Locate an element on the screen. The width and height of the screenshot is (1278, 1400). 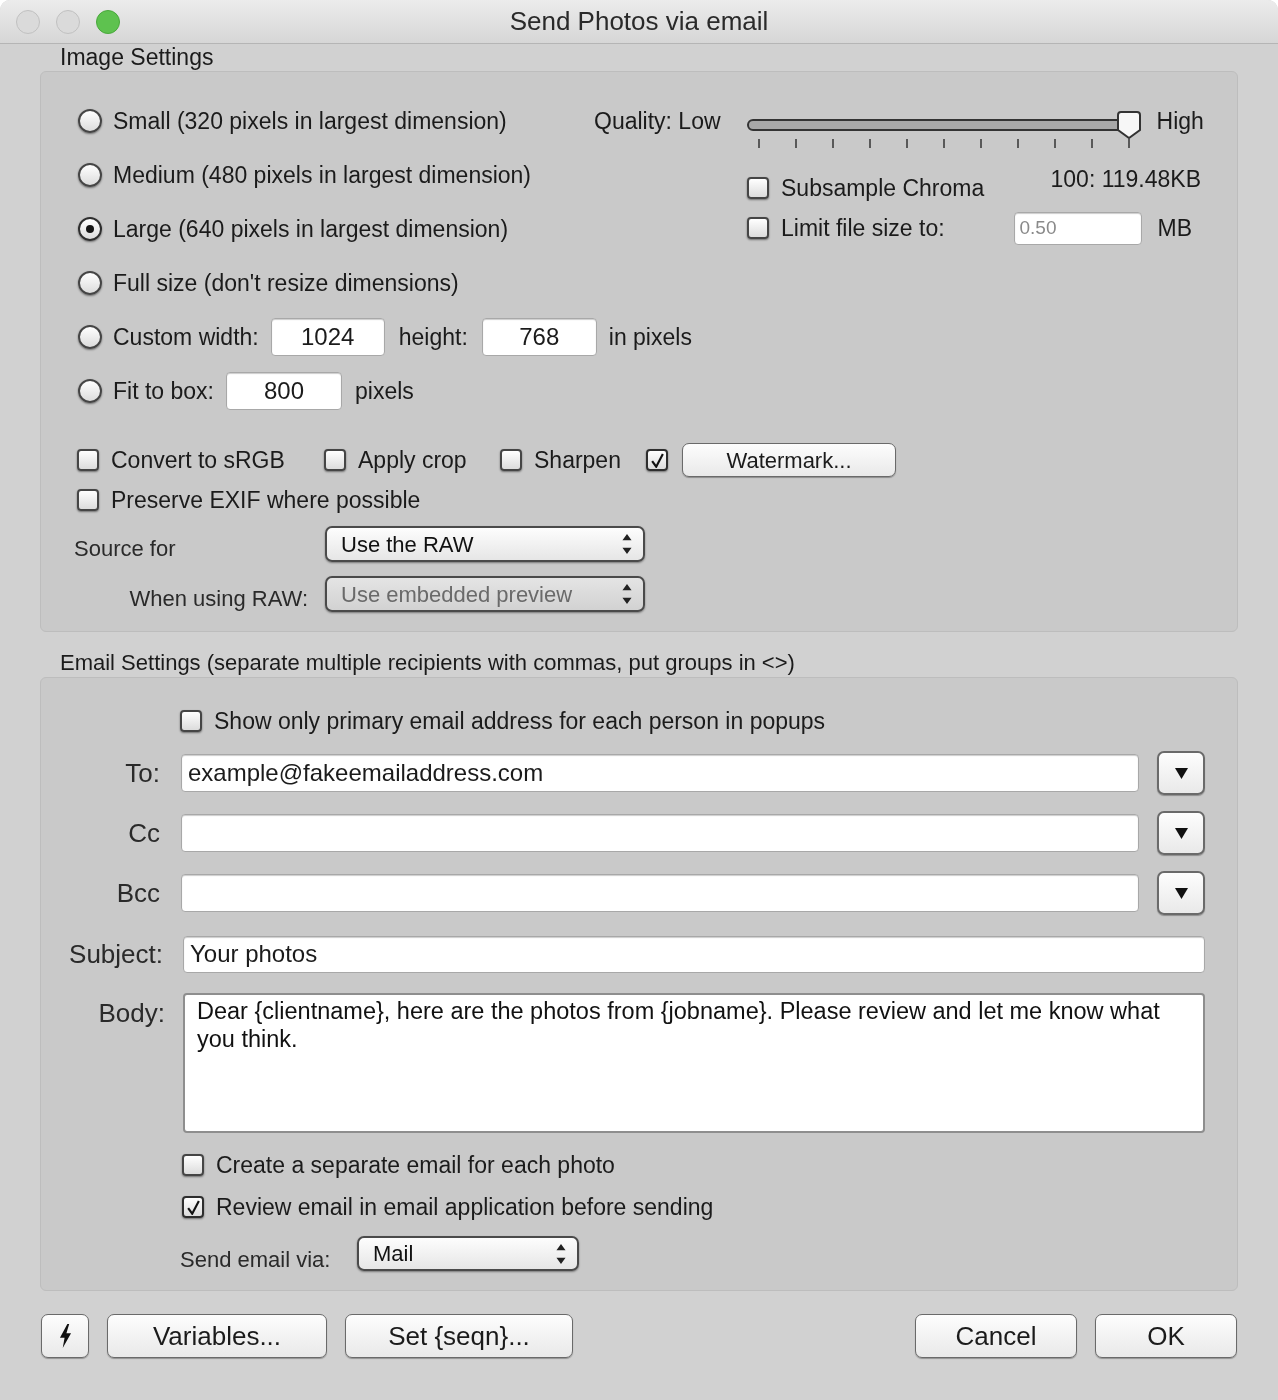
slider-thumb is located at coordinates (1128, 125).